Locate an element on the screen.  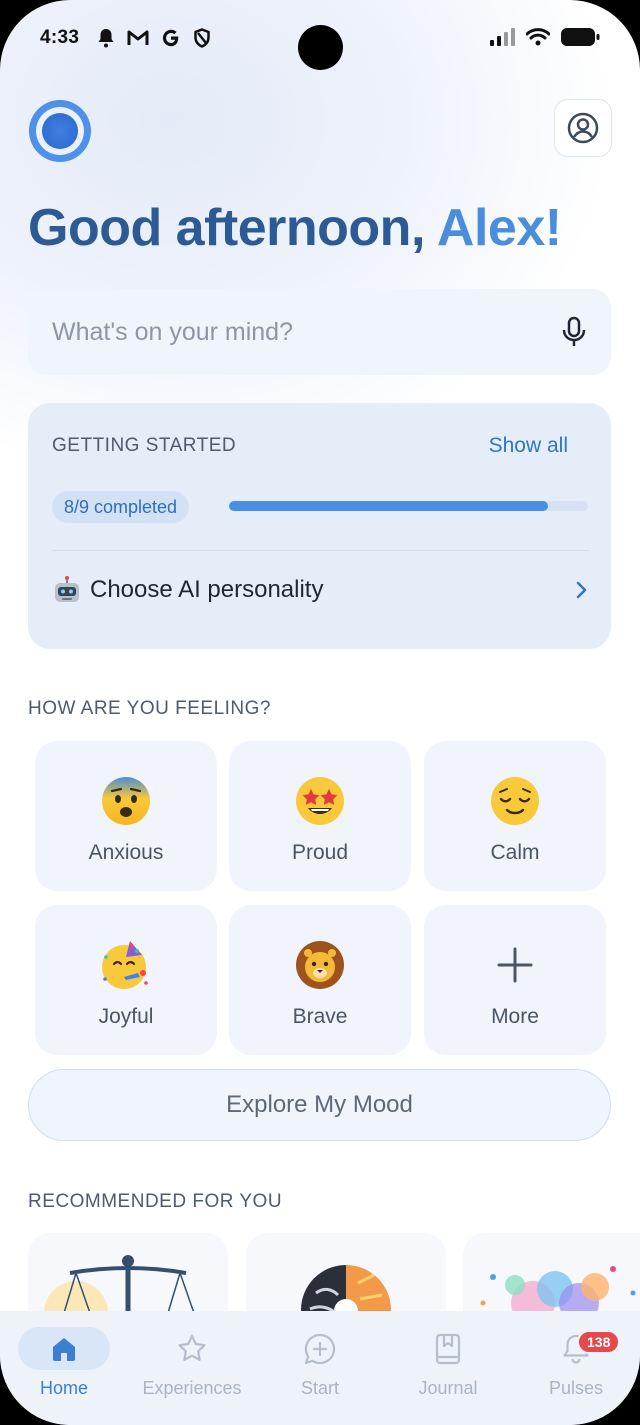
mood-proud: Proud is located at coordinates (320, 816).